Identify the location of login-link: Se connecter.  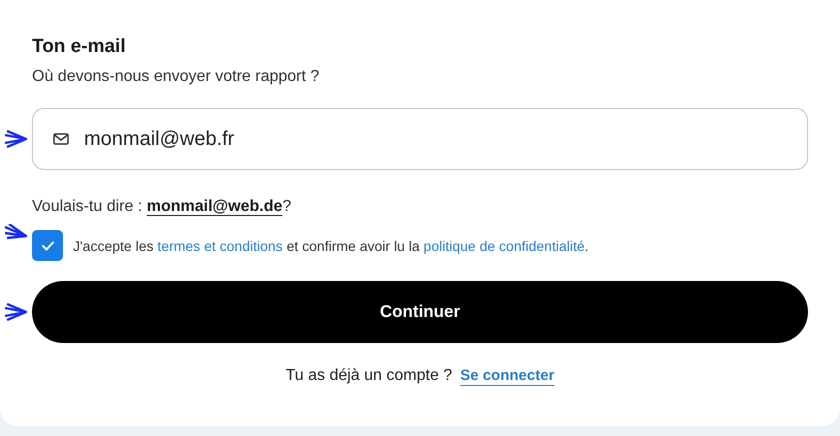
(507, 376).